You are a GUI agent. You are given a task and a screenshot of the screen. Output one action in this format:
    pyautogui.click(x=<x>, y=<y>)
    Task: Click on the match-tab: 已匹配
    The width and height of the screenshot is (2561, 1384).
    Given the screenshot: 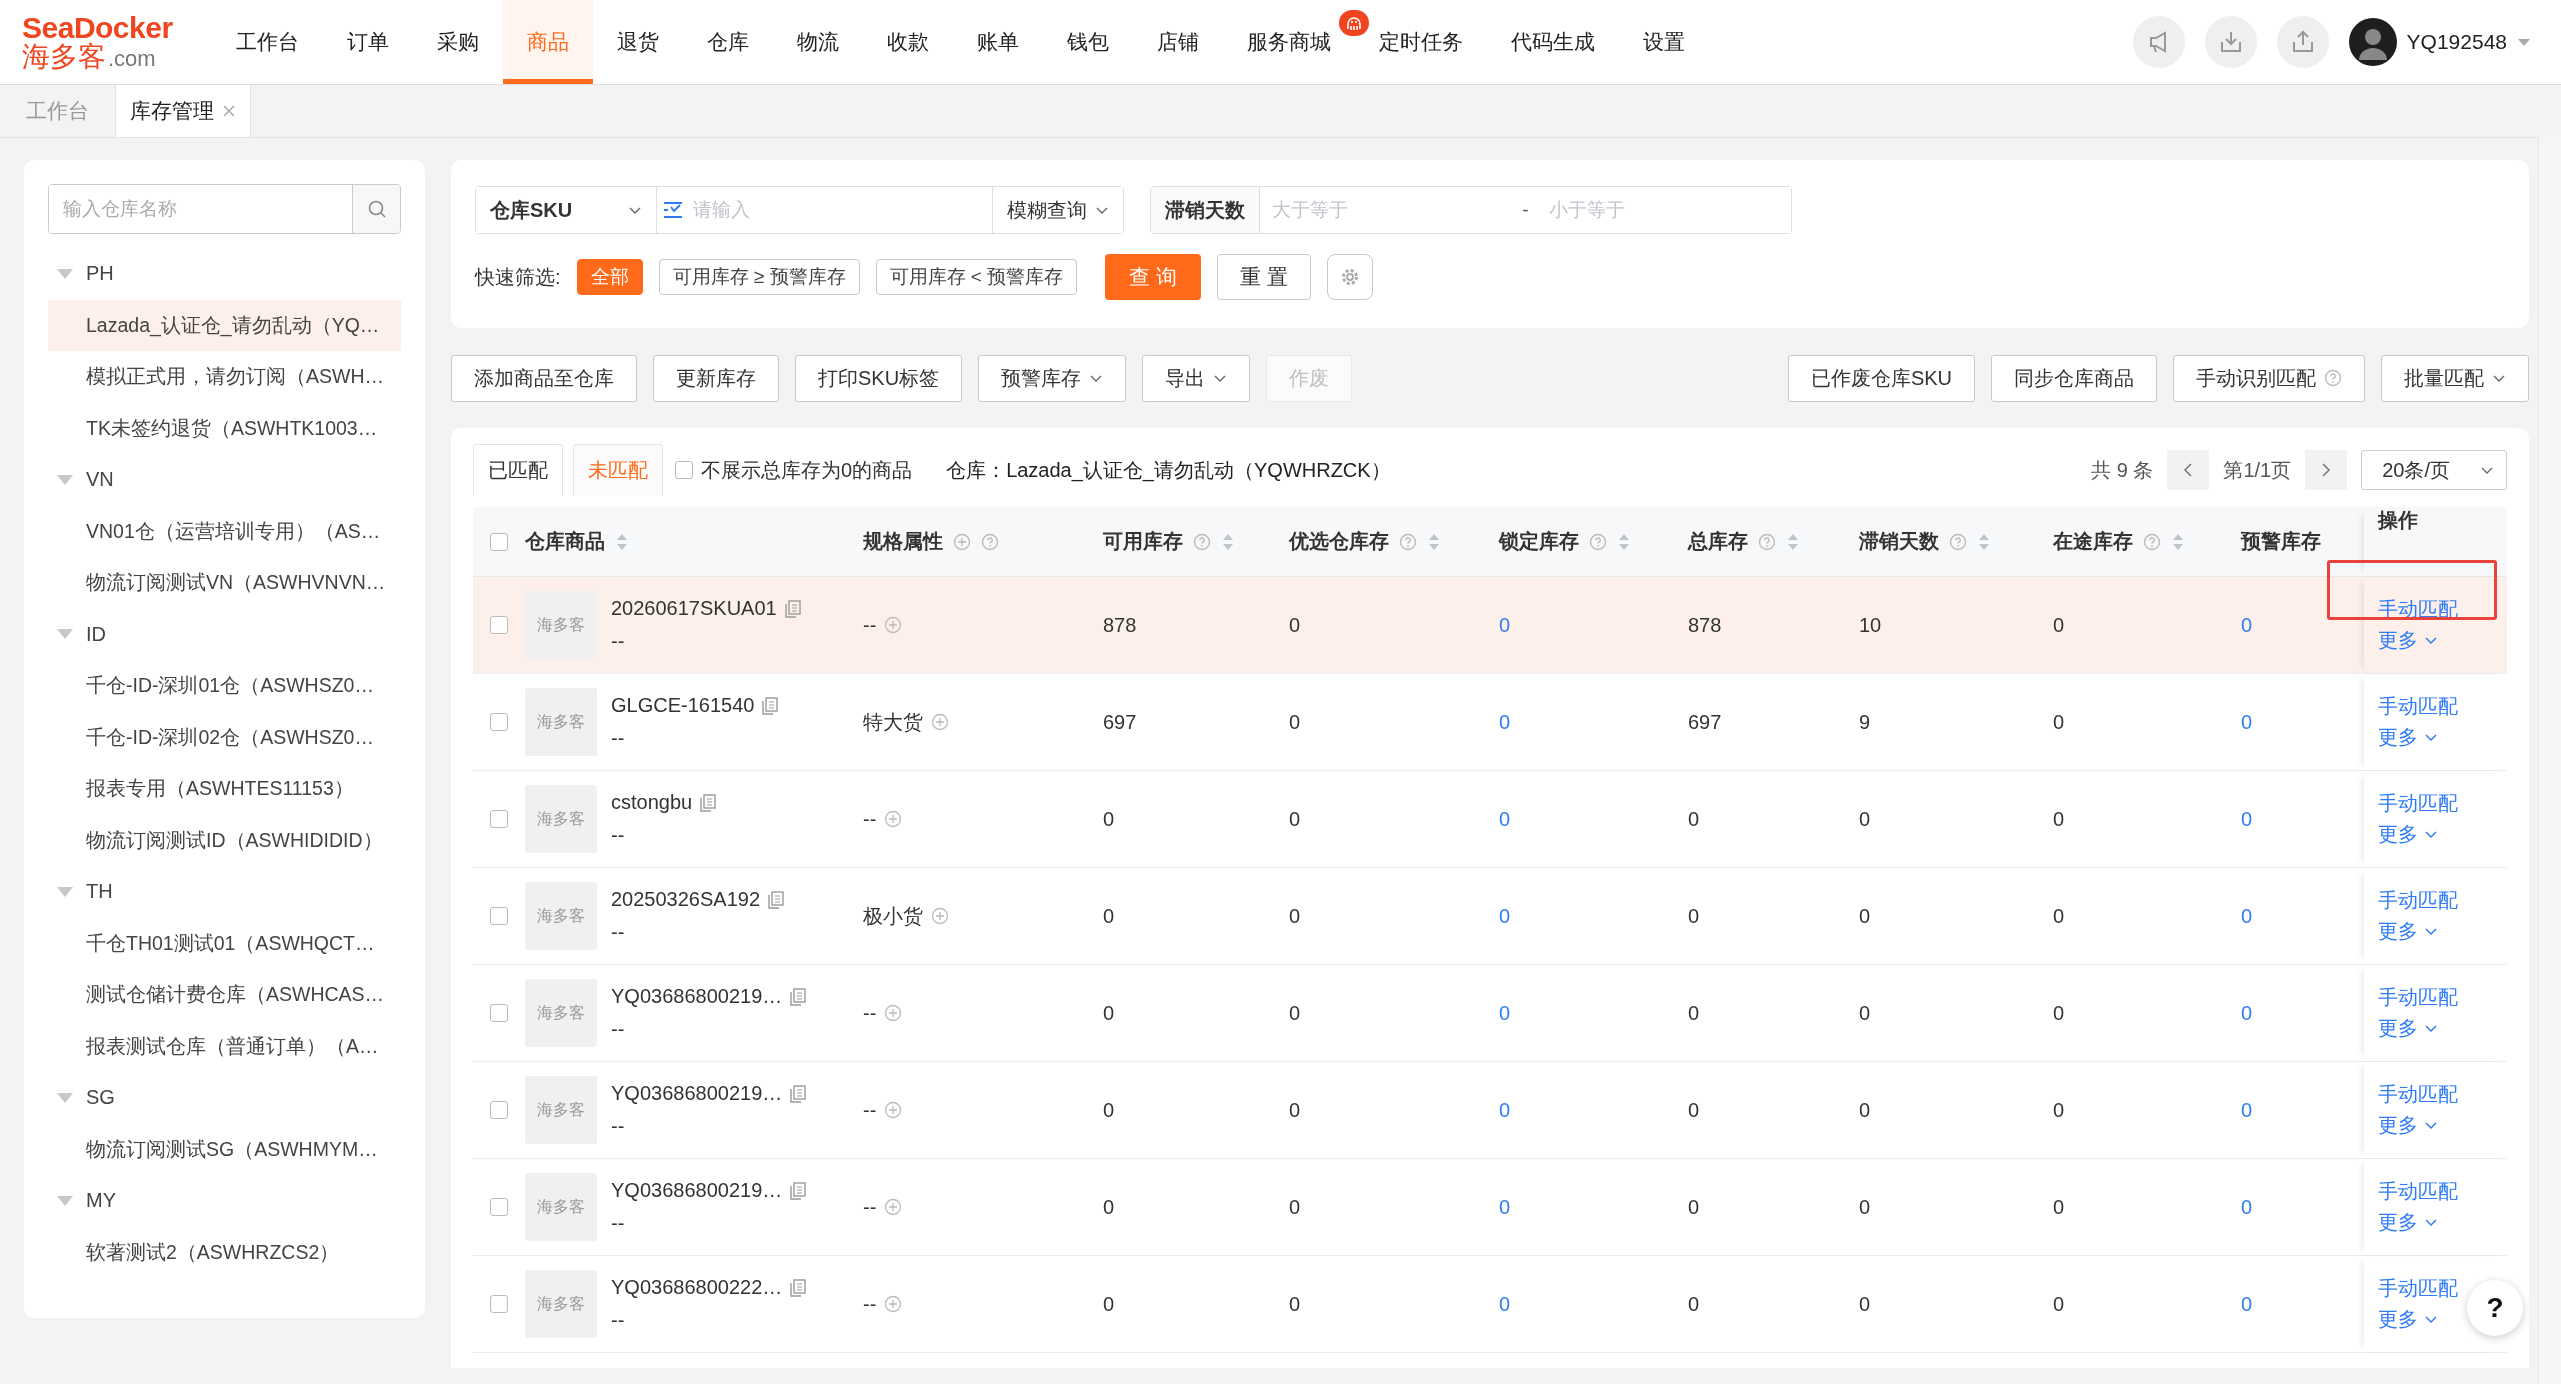 What is the action you would take?
    pyautogui.click(x=518, y=470)
    